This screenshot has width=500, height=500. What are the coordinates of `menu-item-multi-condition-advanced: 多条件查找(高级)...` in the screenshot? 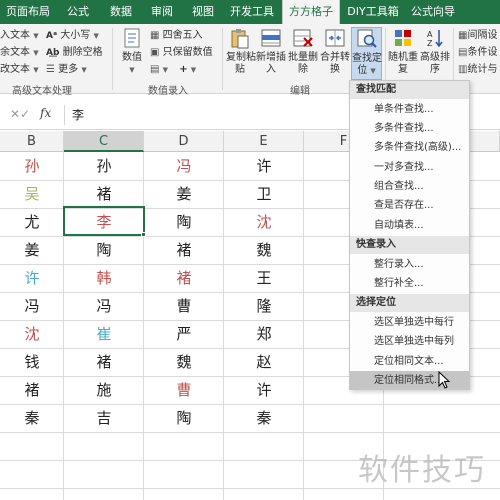 It's located at (409, 147).